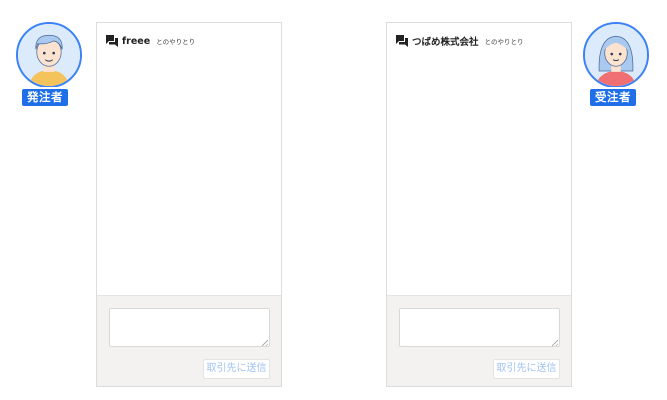 This screenshot has width=667, height=400. What do you see at coordinates (136, 41) in the screenshot?
I see `partner-name: freee` at bounding box center [136, 41].